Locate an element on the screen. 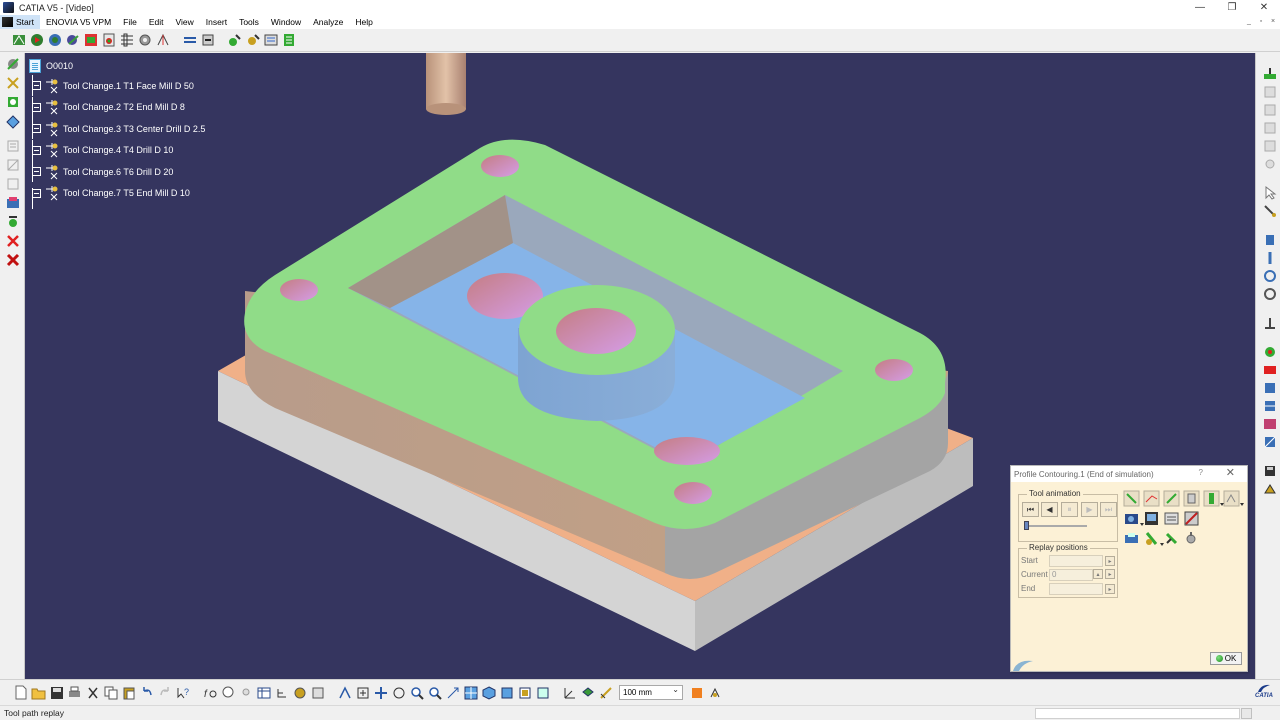 This screenshot has width=1280, height=720. shading-icon is located at coordinates (506, 692).